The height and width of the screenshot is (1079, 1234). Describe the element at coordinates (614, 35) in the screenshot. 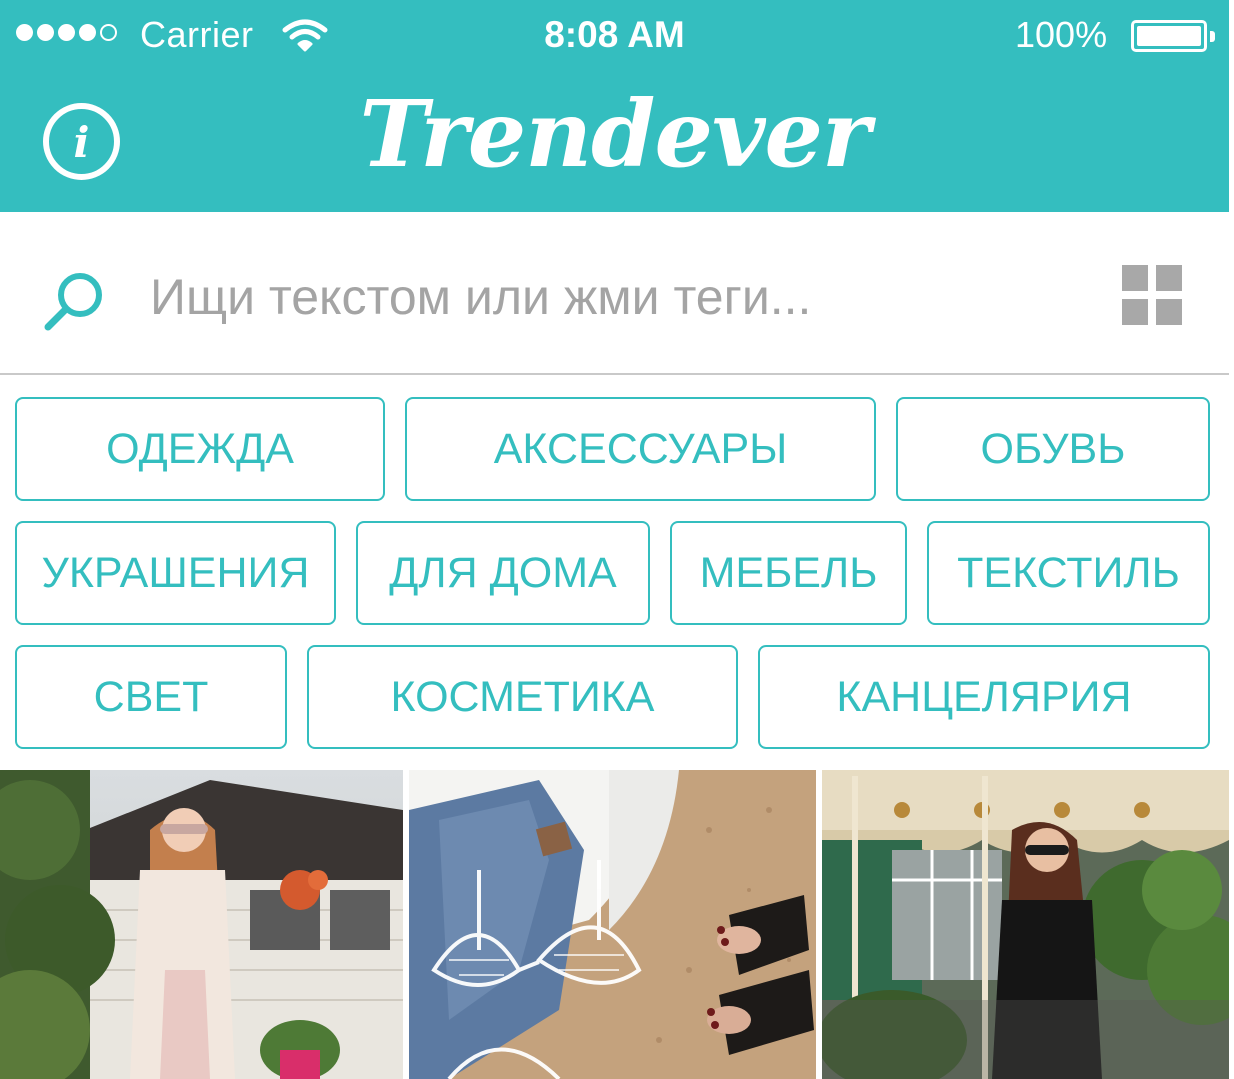

I see `status-bar: Carrier 8:08 AM 100%` at that location.